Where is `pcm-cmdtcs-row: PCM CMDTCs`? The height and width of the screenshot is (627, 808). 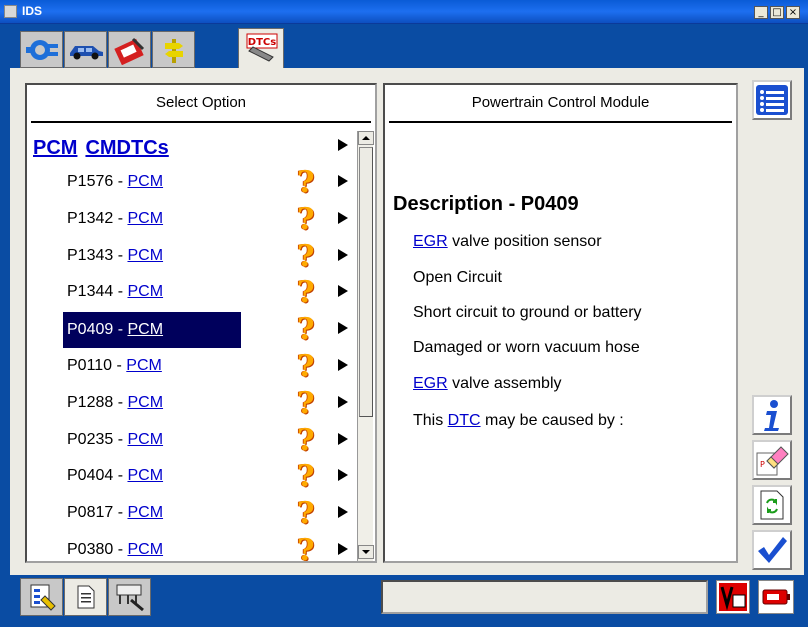 pcm-cmdtcs-row: PCM CMDTCs is located at coordinates (191, 147).